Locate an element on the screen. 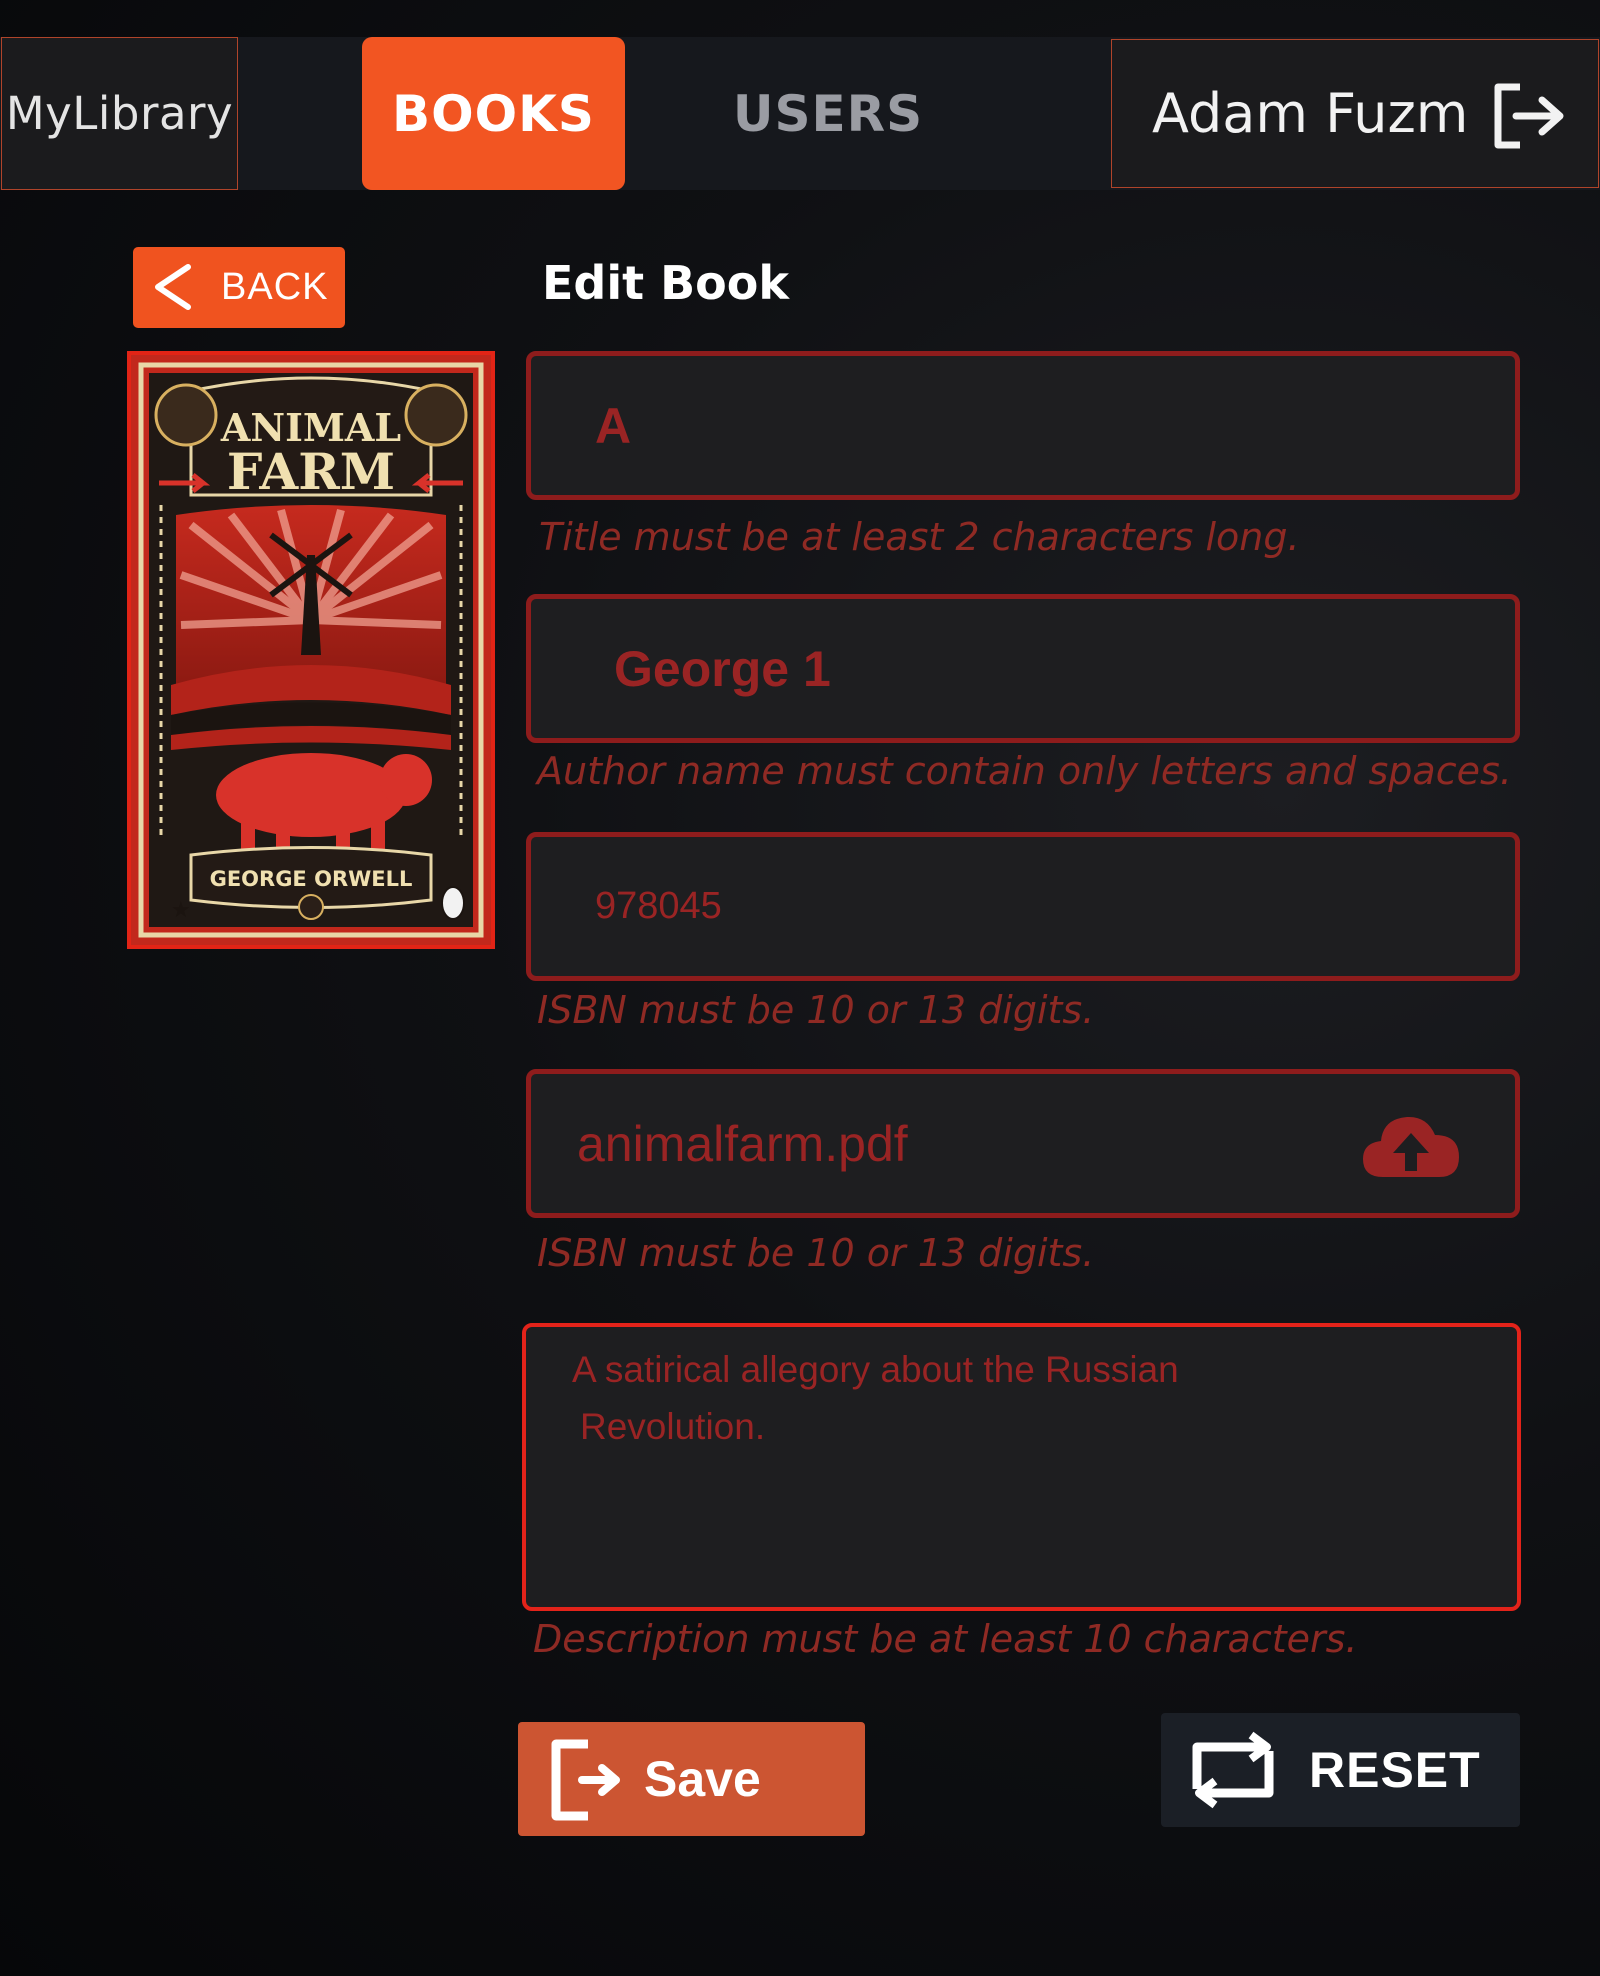  isbn-value: 978045 is located at coordinates (658, 906).